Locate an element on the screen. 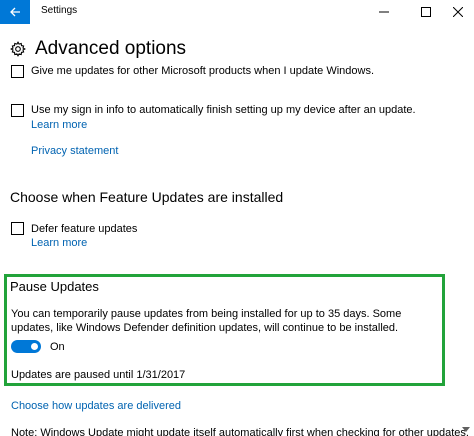 The image size is (474, 436). feature-updates-learn-more-link: Learn more is located at coordinates (59, 243).